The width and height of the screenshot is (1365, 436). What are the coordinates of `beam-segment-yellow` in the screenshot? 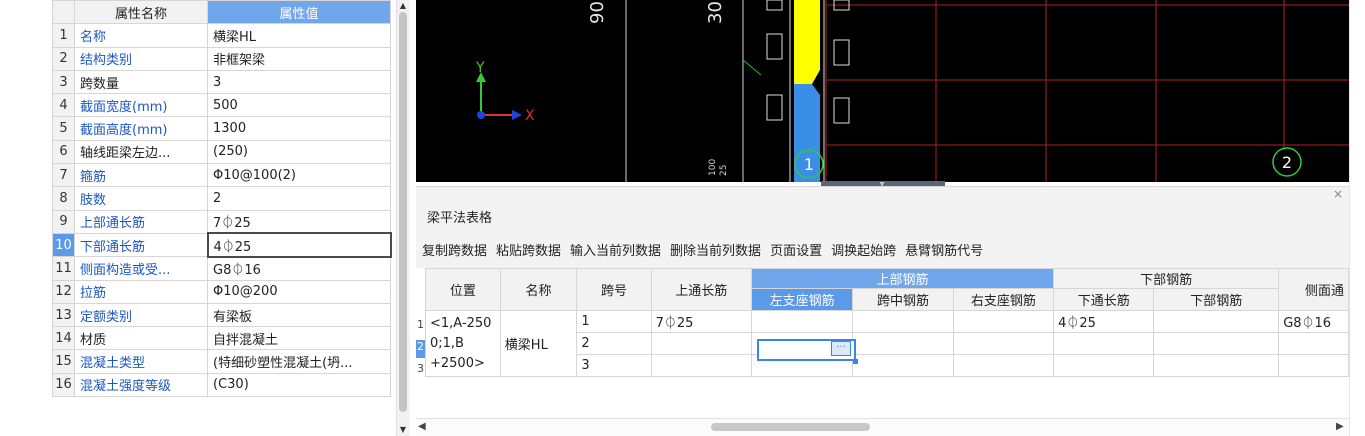 It's located at (807, 42).